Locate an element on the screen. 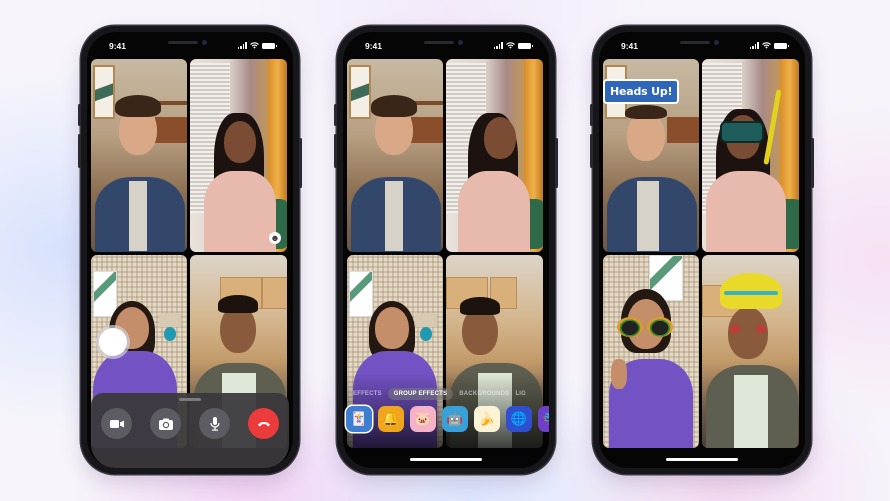 The height and width of the screenshot is (501, 890). hang-up-icon is located at coordinates (263, 424).